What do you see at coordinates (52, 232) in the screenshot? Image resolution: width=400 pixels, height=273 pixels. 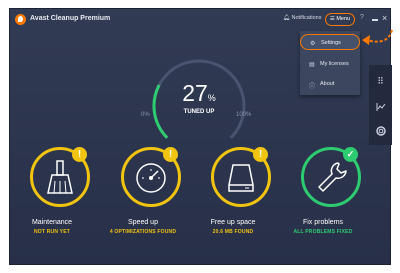 I see `card-status: NOT RUN YET` at bounding box center [52, 232].